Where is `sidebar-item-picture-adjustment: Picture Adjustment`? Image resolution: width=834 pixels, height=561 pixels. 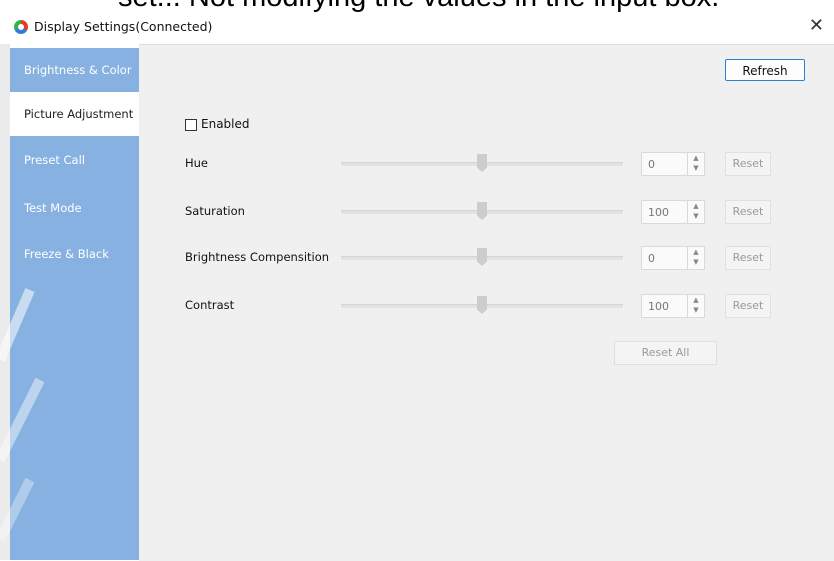 sidebar-item-picture-adjustment: Picture Adjustment is located at coordinates (74, 114).